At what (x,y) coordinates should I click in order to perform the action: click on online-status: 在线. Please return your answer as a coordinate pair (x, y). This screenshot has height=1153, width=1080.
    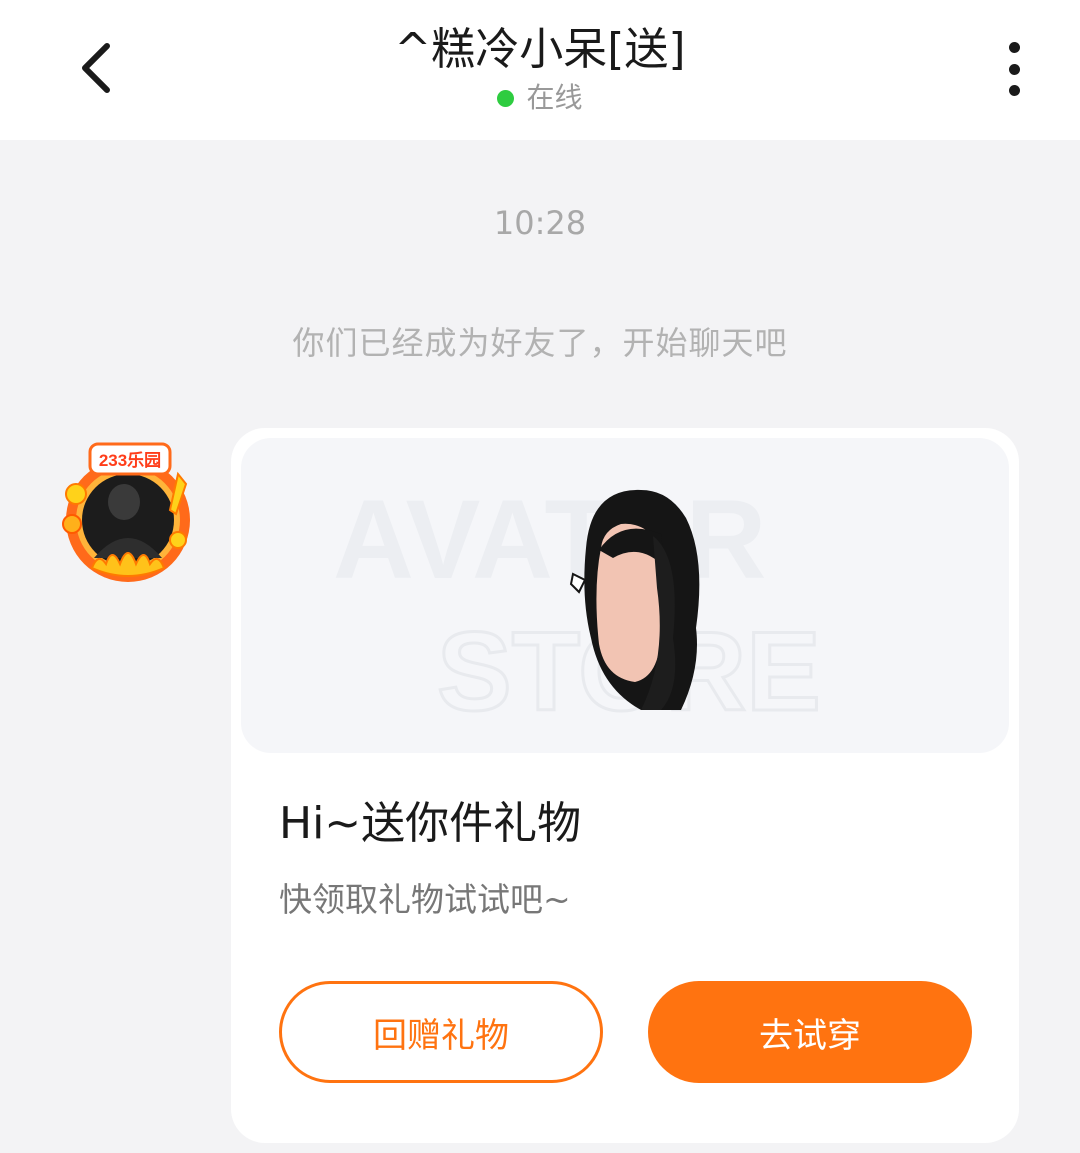
    Looking at the image, I should click on (540, 98).